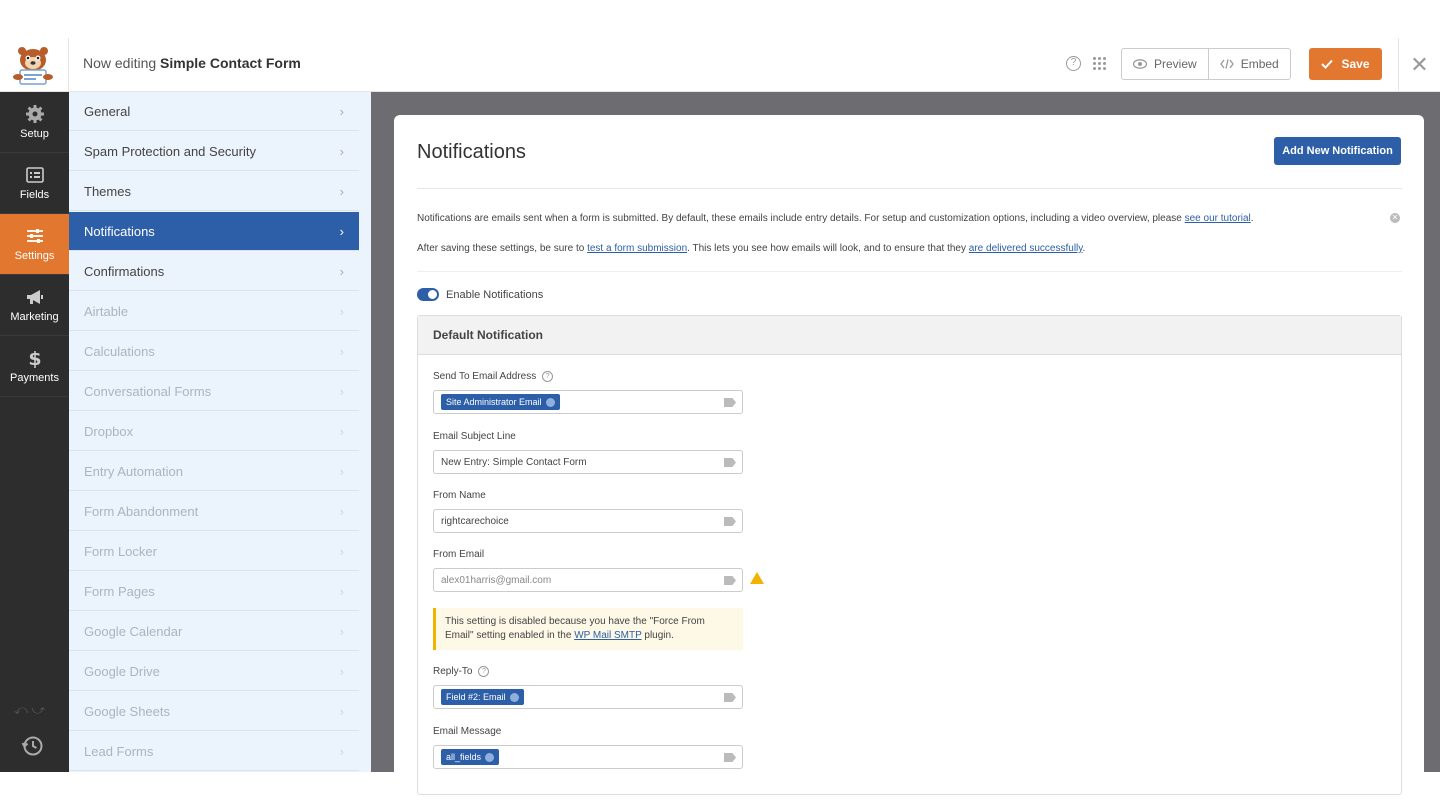 This screenshot has width=1440, height=810. I want to click on preview-embed-group: Preview Embed, so click(1206, 64).